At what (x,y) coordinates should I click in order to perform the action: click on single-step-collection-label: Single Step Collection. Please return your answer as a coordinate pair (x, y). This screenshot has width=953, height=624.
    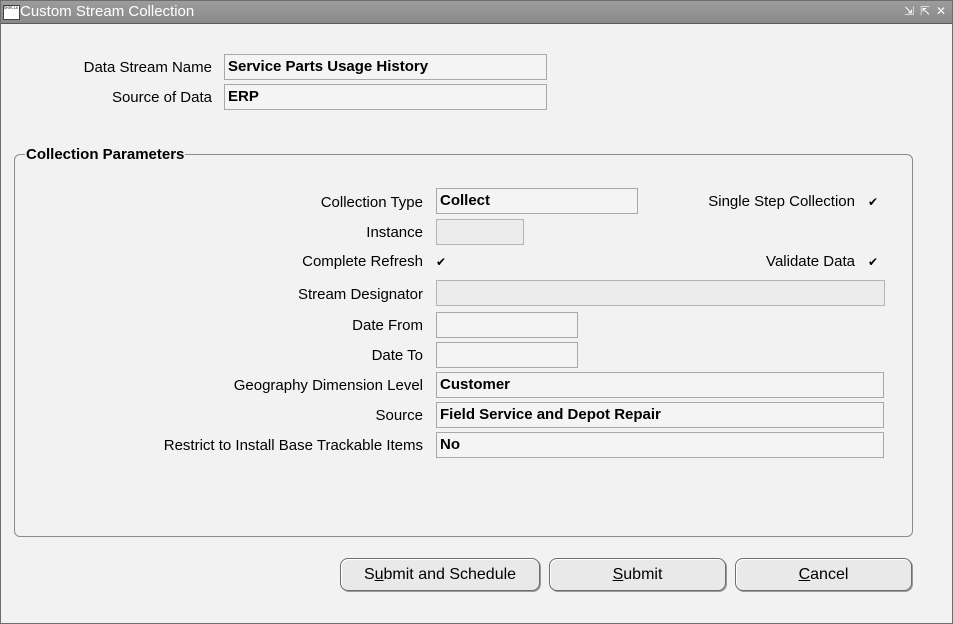
    Looking at the image, I should click on (781, 201).